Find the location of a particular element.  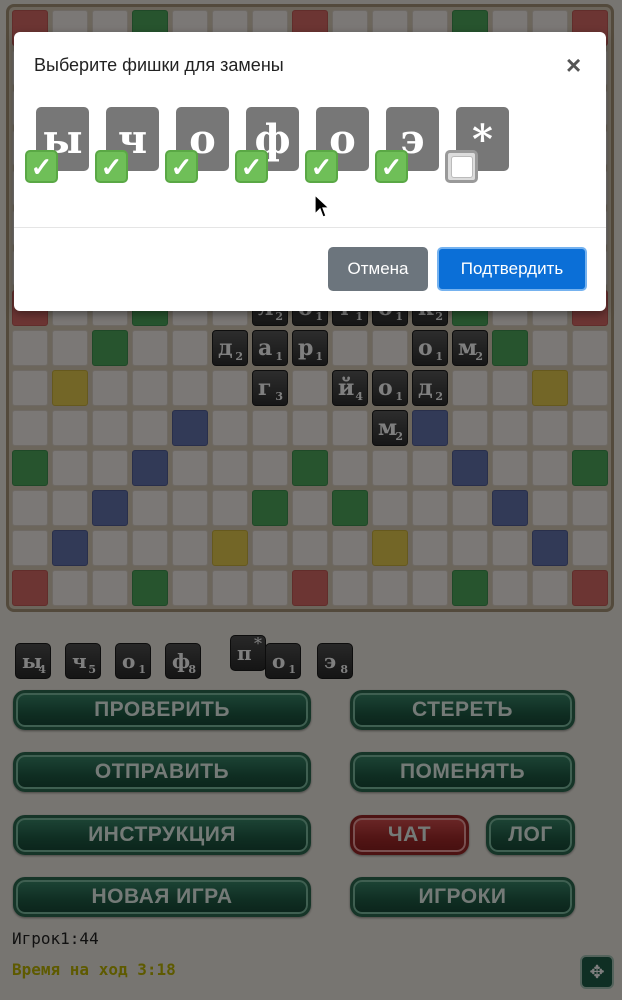

swap-tile-checkbox is located at coordinates (461, 166).